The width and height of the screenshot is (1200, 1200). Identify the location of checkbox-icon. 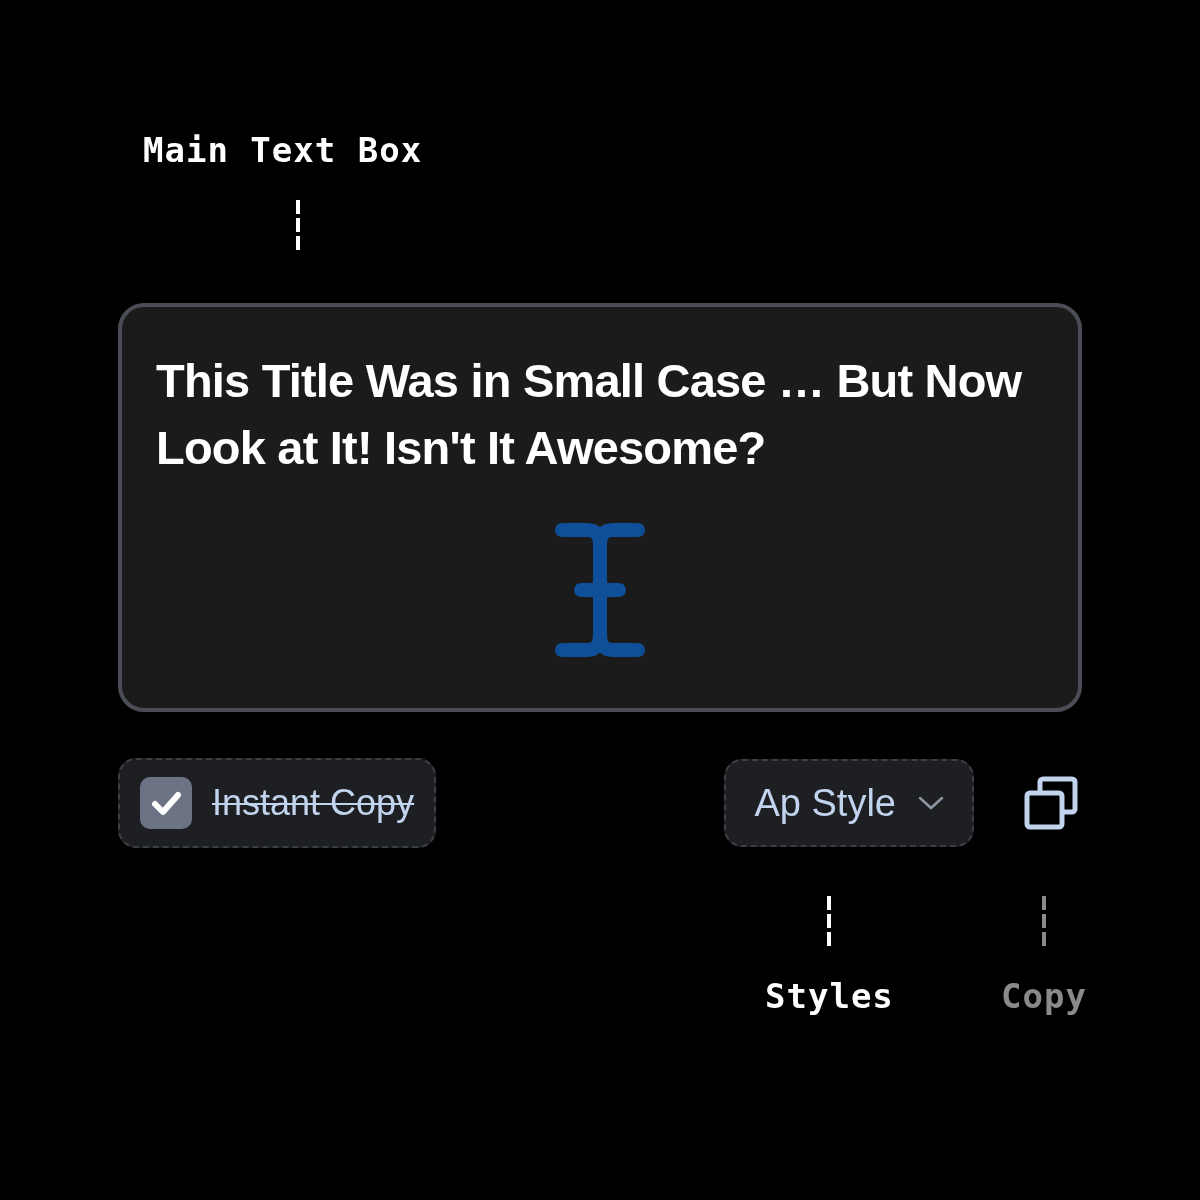
(166, 803).